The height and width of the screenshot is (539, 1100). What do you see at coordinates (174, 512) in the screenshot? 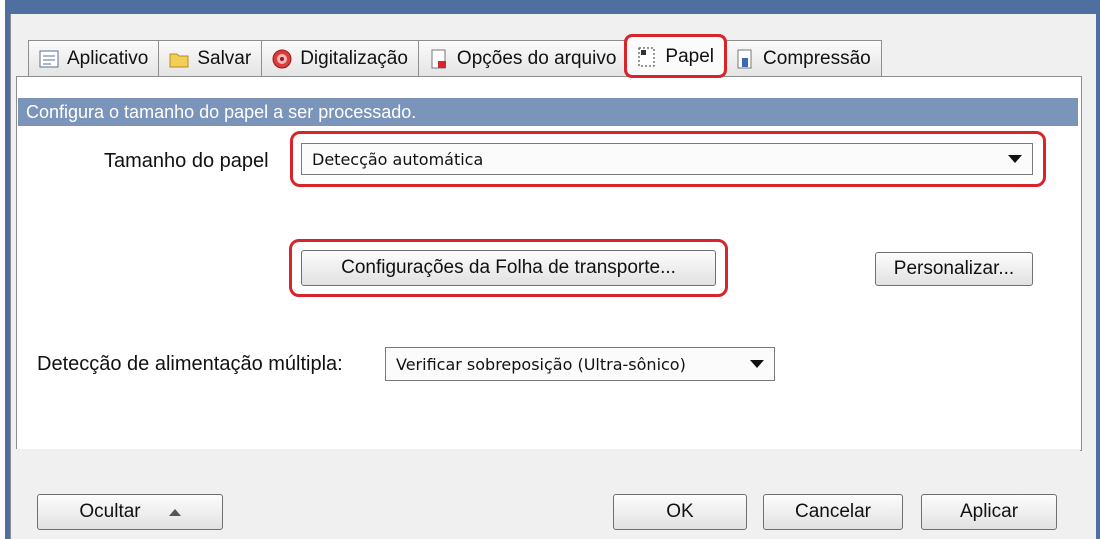
I see `chevron-up-icon` at bounding box center [174, 512].